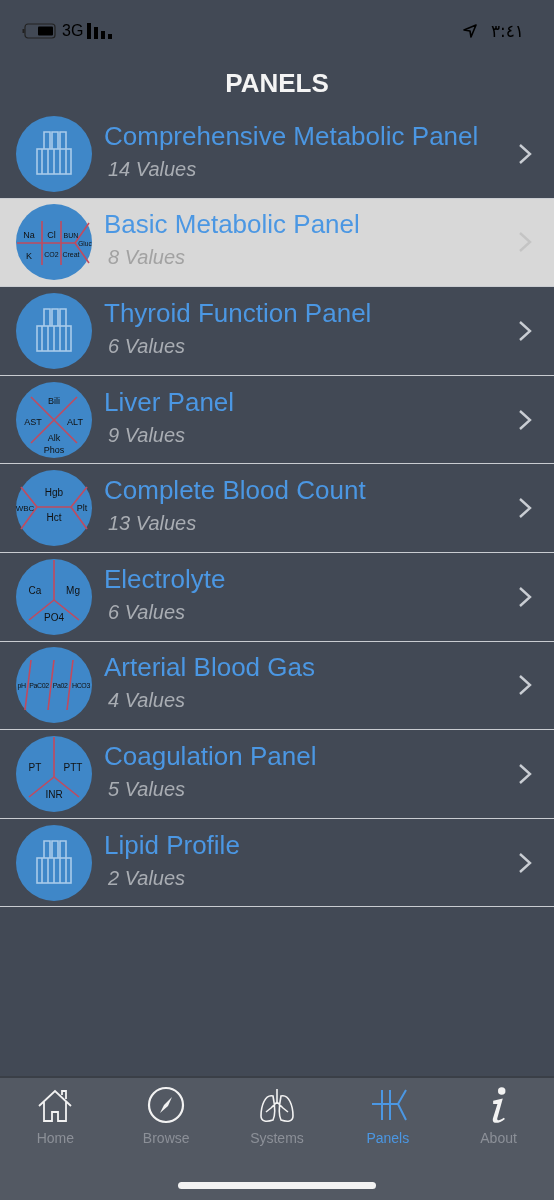 The width and height of the screenshot is (554, 1200). What do you see at coordinates (75, 421) in the screenshot?
I see `analyte-label: ALT` at bounding box center [75, 421].